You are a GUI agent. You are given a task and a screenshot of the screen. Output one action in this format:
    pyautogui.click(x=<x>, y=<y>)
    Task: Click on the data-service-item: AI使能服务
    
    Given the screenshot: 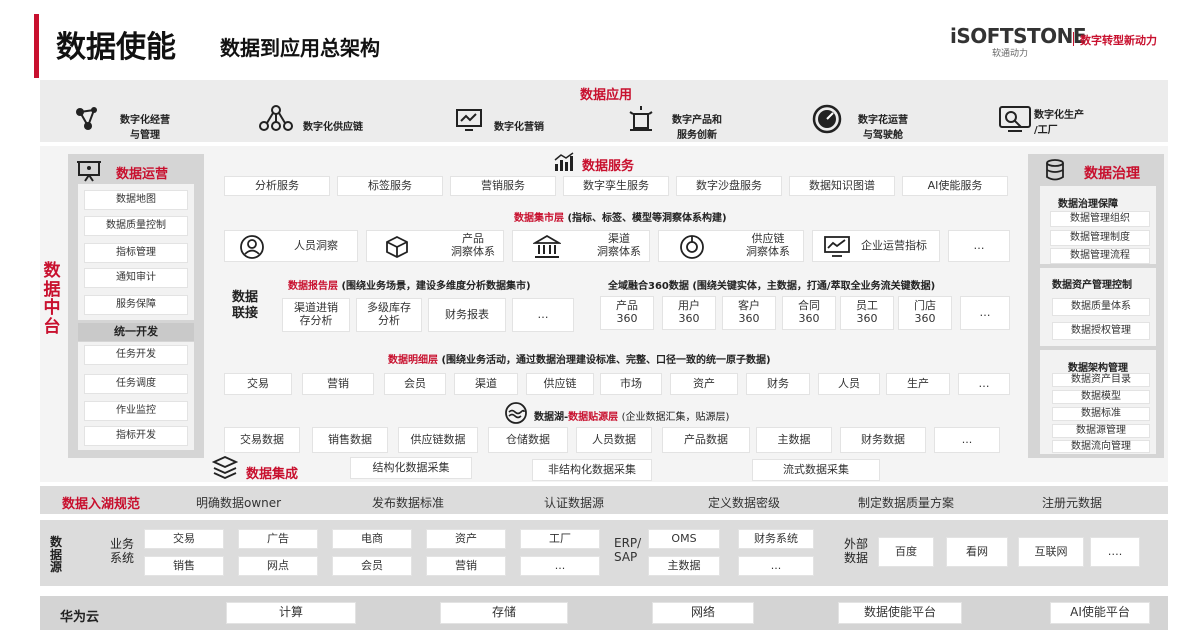 What is the action you would take?
    pyautogui.click(x=955, y=186)
    